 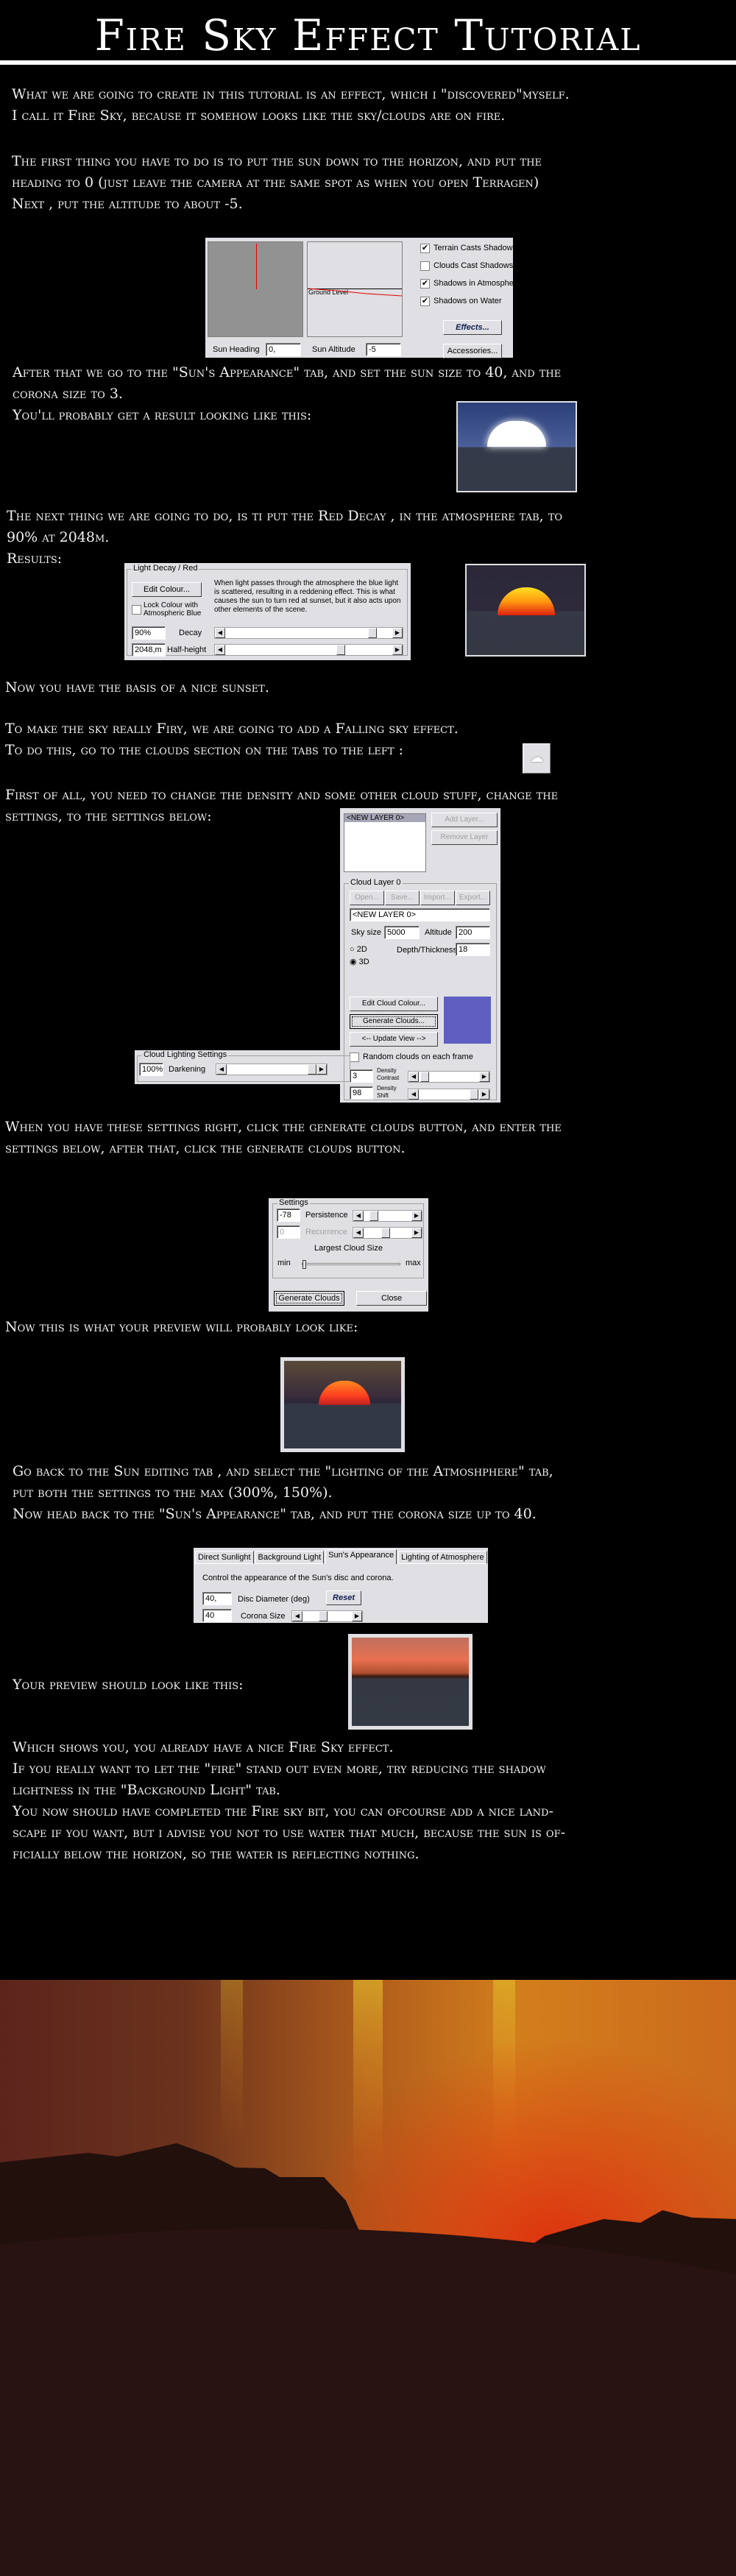 I want to click on sky-size-label: Sky size, so click(x=366, y=932).